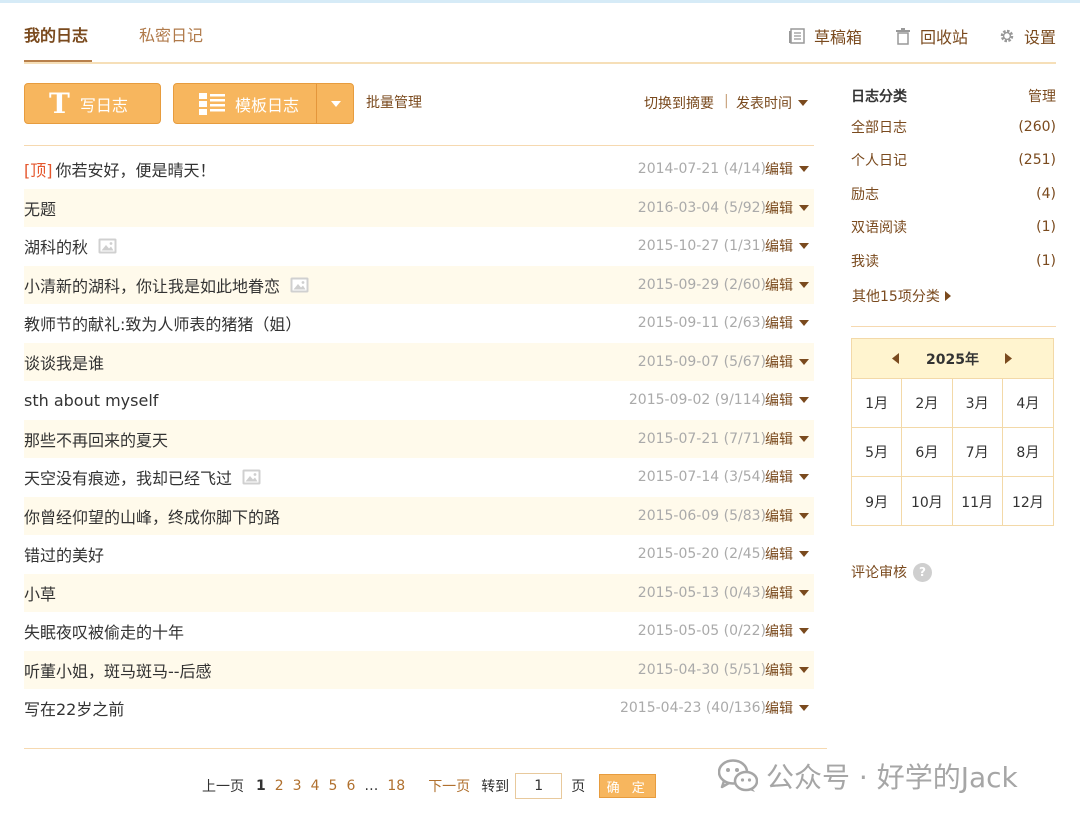  Describe the element at coordinates (1040, 37) in the screenshot. I see `settings-label: 设置` at that location.